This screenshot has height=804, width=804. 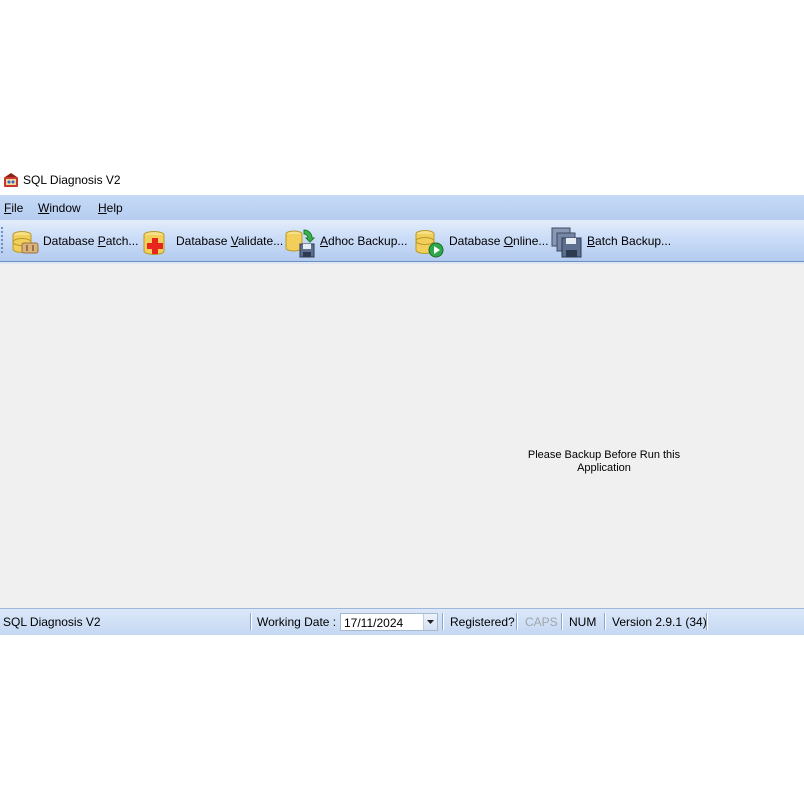 I want to click on status-app-name: SQL Diagnosis V2, so click(x=52, y=622).